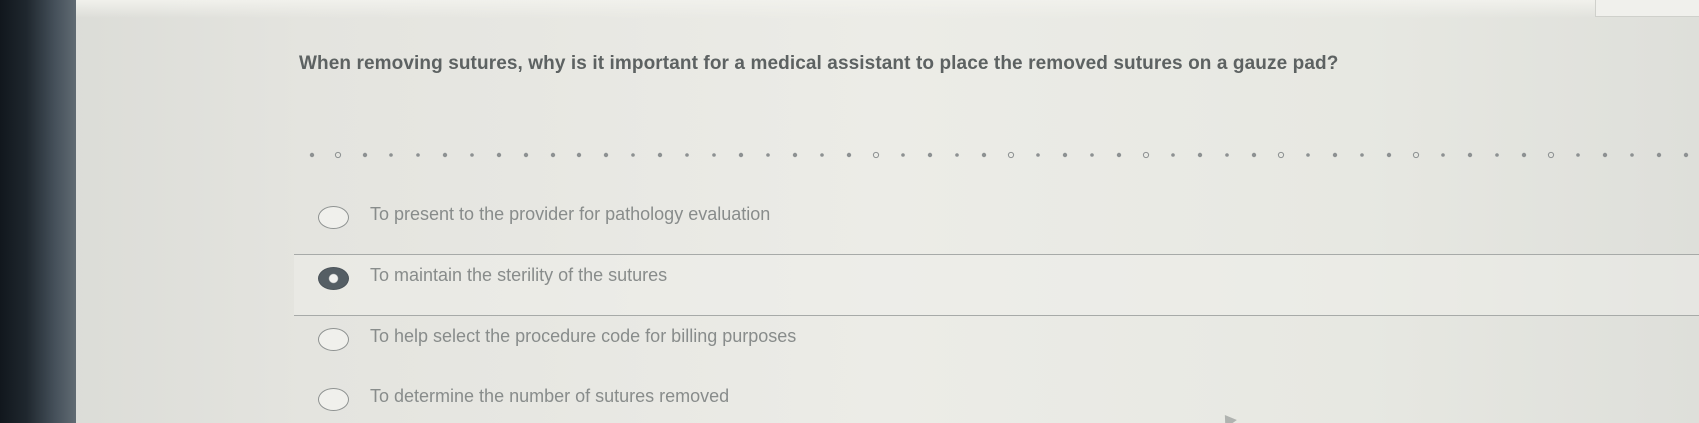 This screenshot has height=423, width=1699. Describe the element at coordinates (333, 278) in the screenshot. I see `selected-radio-button` at that location.